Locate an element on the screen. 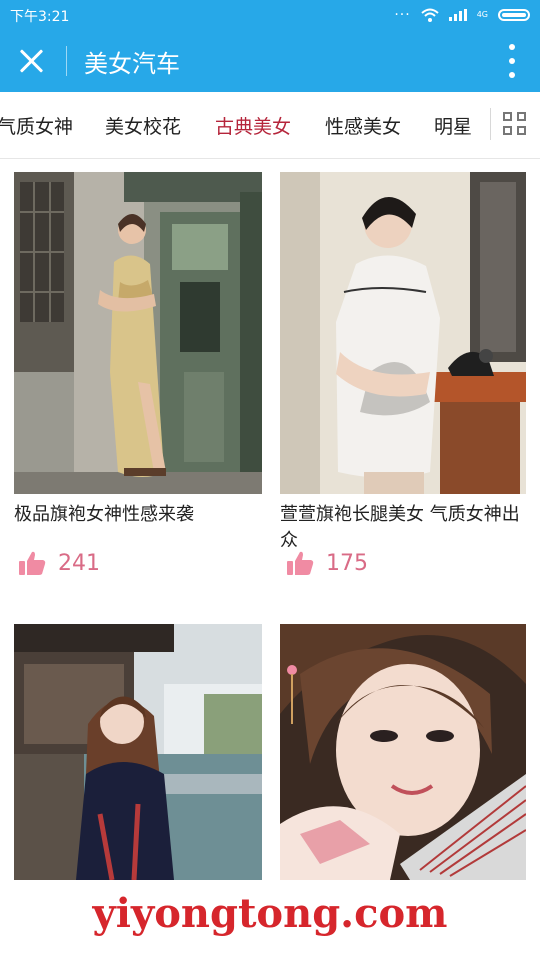 This screenshot has height=960, width=540. page-title: 美女汽车 is located at coordinates (132, 64).